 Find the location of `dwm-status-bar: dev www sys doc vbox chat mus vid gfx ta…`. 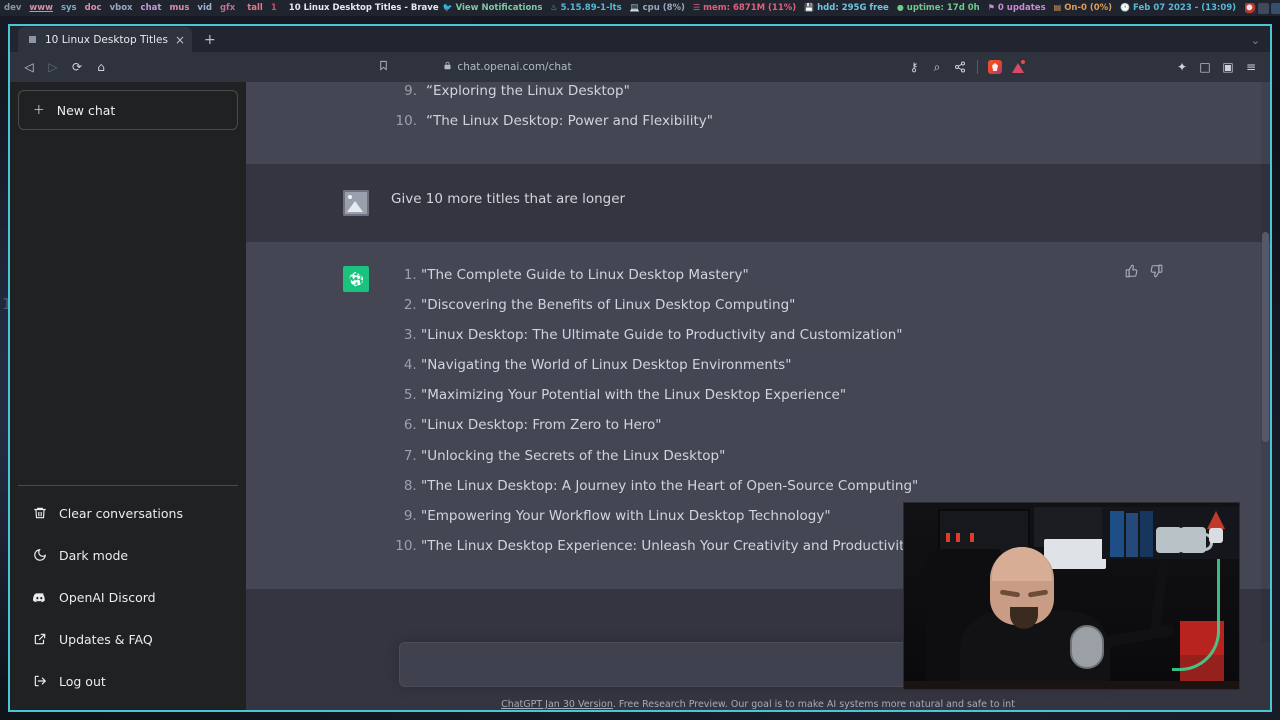

dwm-status-bar: dev www sys doc vbox chat mus vid gfx ta… is located at coordinates (640, 8).